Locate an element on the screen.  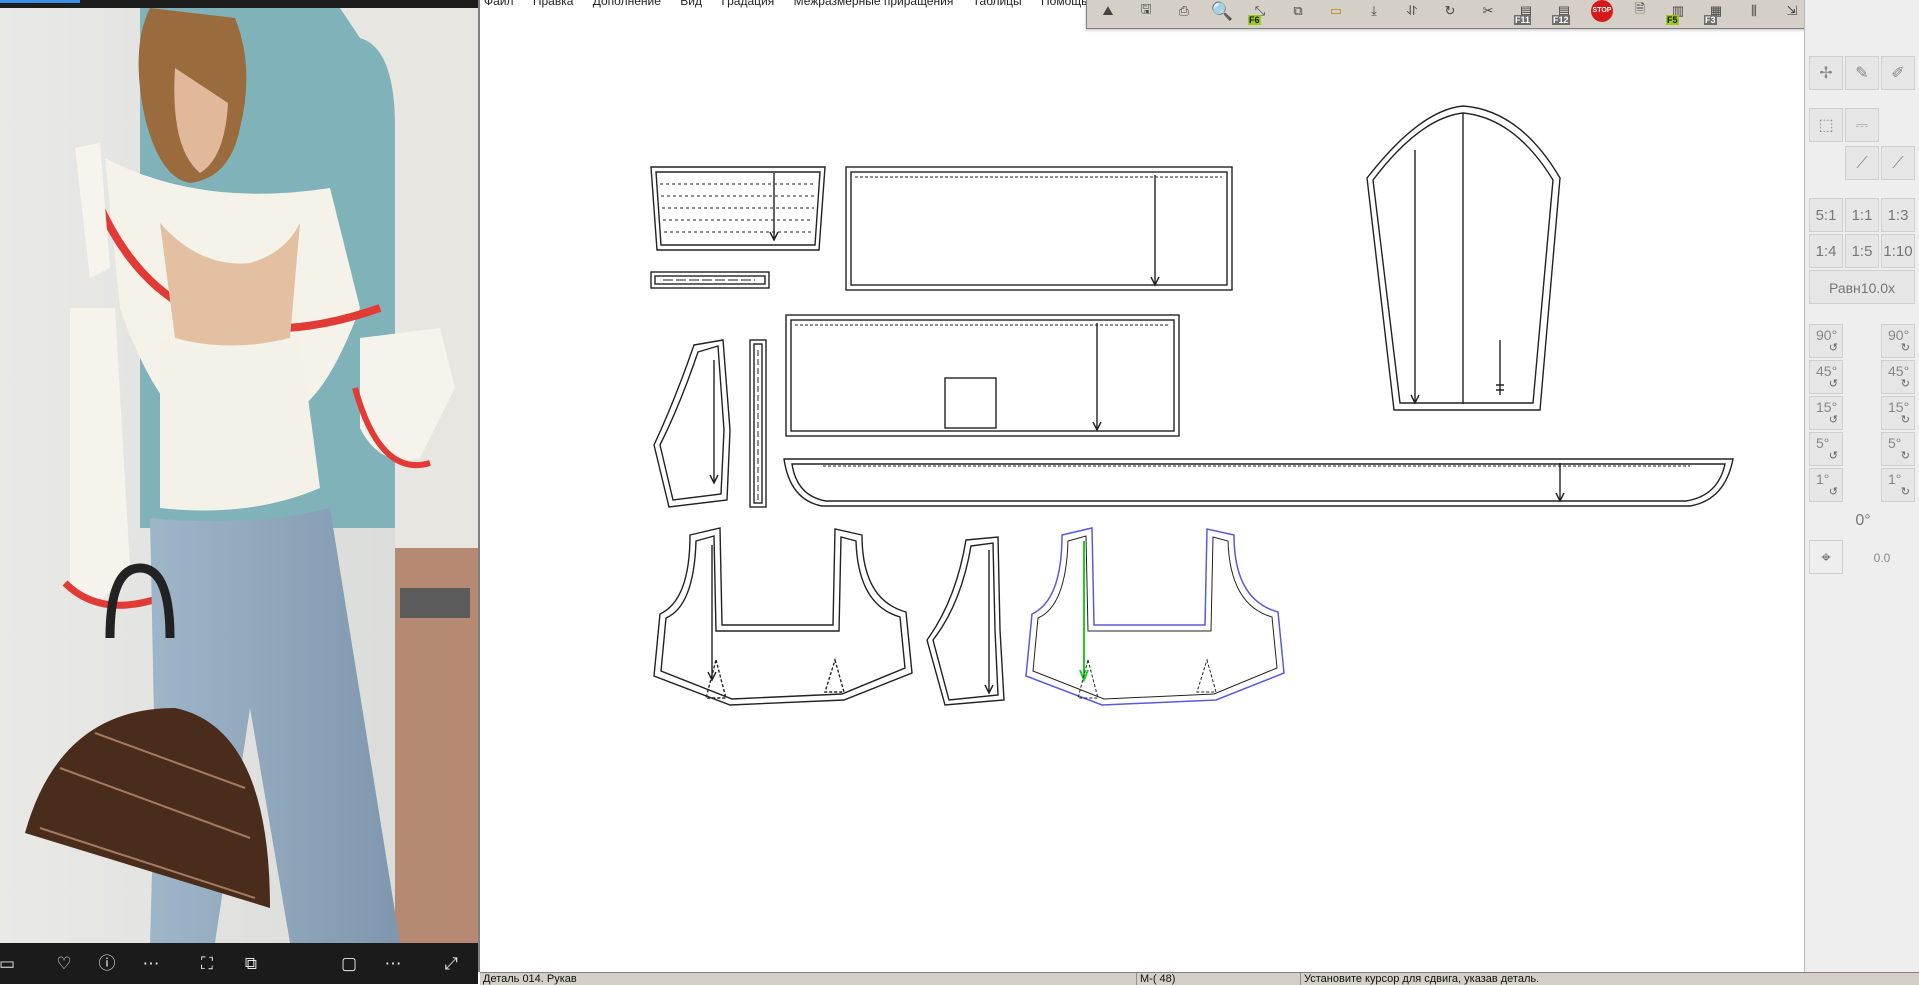
rotate-ccw-5-button: 5° ↺ is located at coordinates (1826, 449).